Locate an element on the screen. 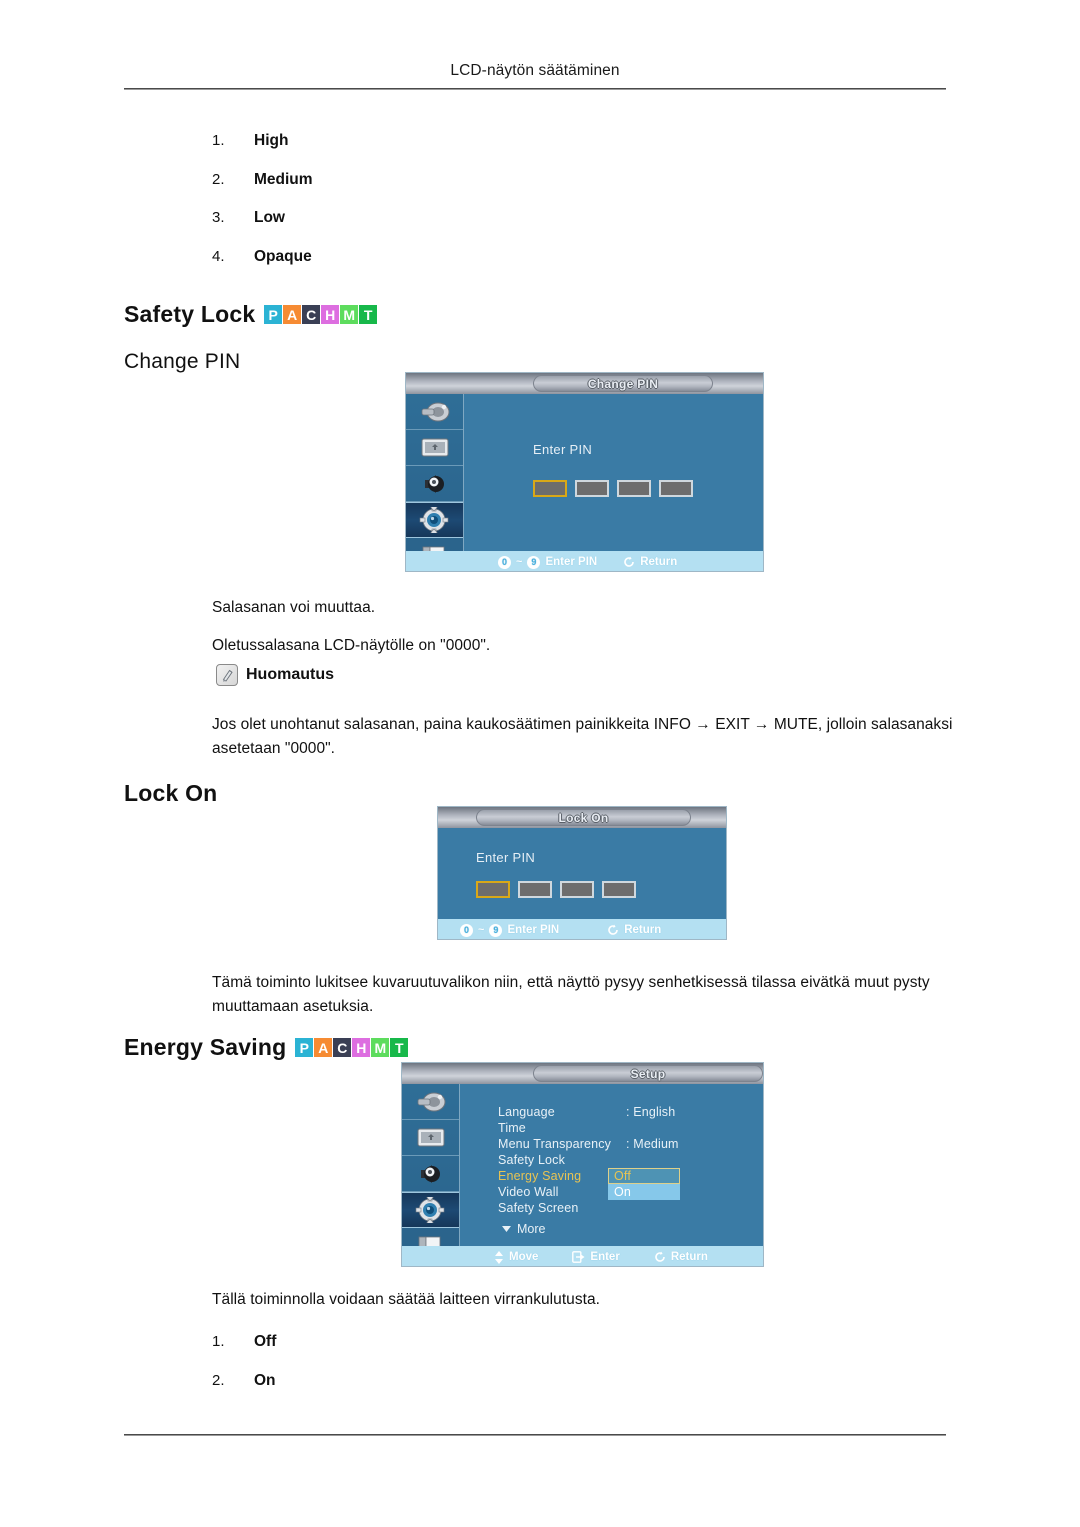  list-item-label: Medium is located at coordinates (283, 179).